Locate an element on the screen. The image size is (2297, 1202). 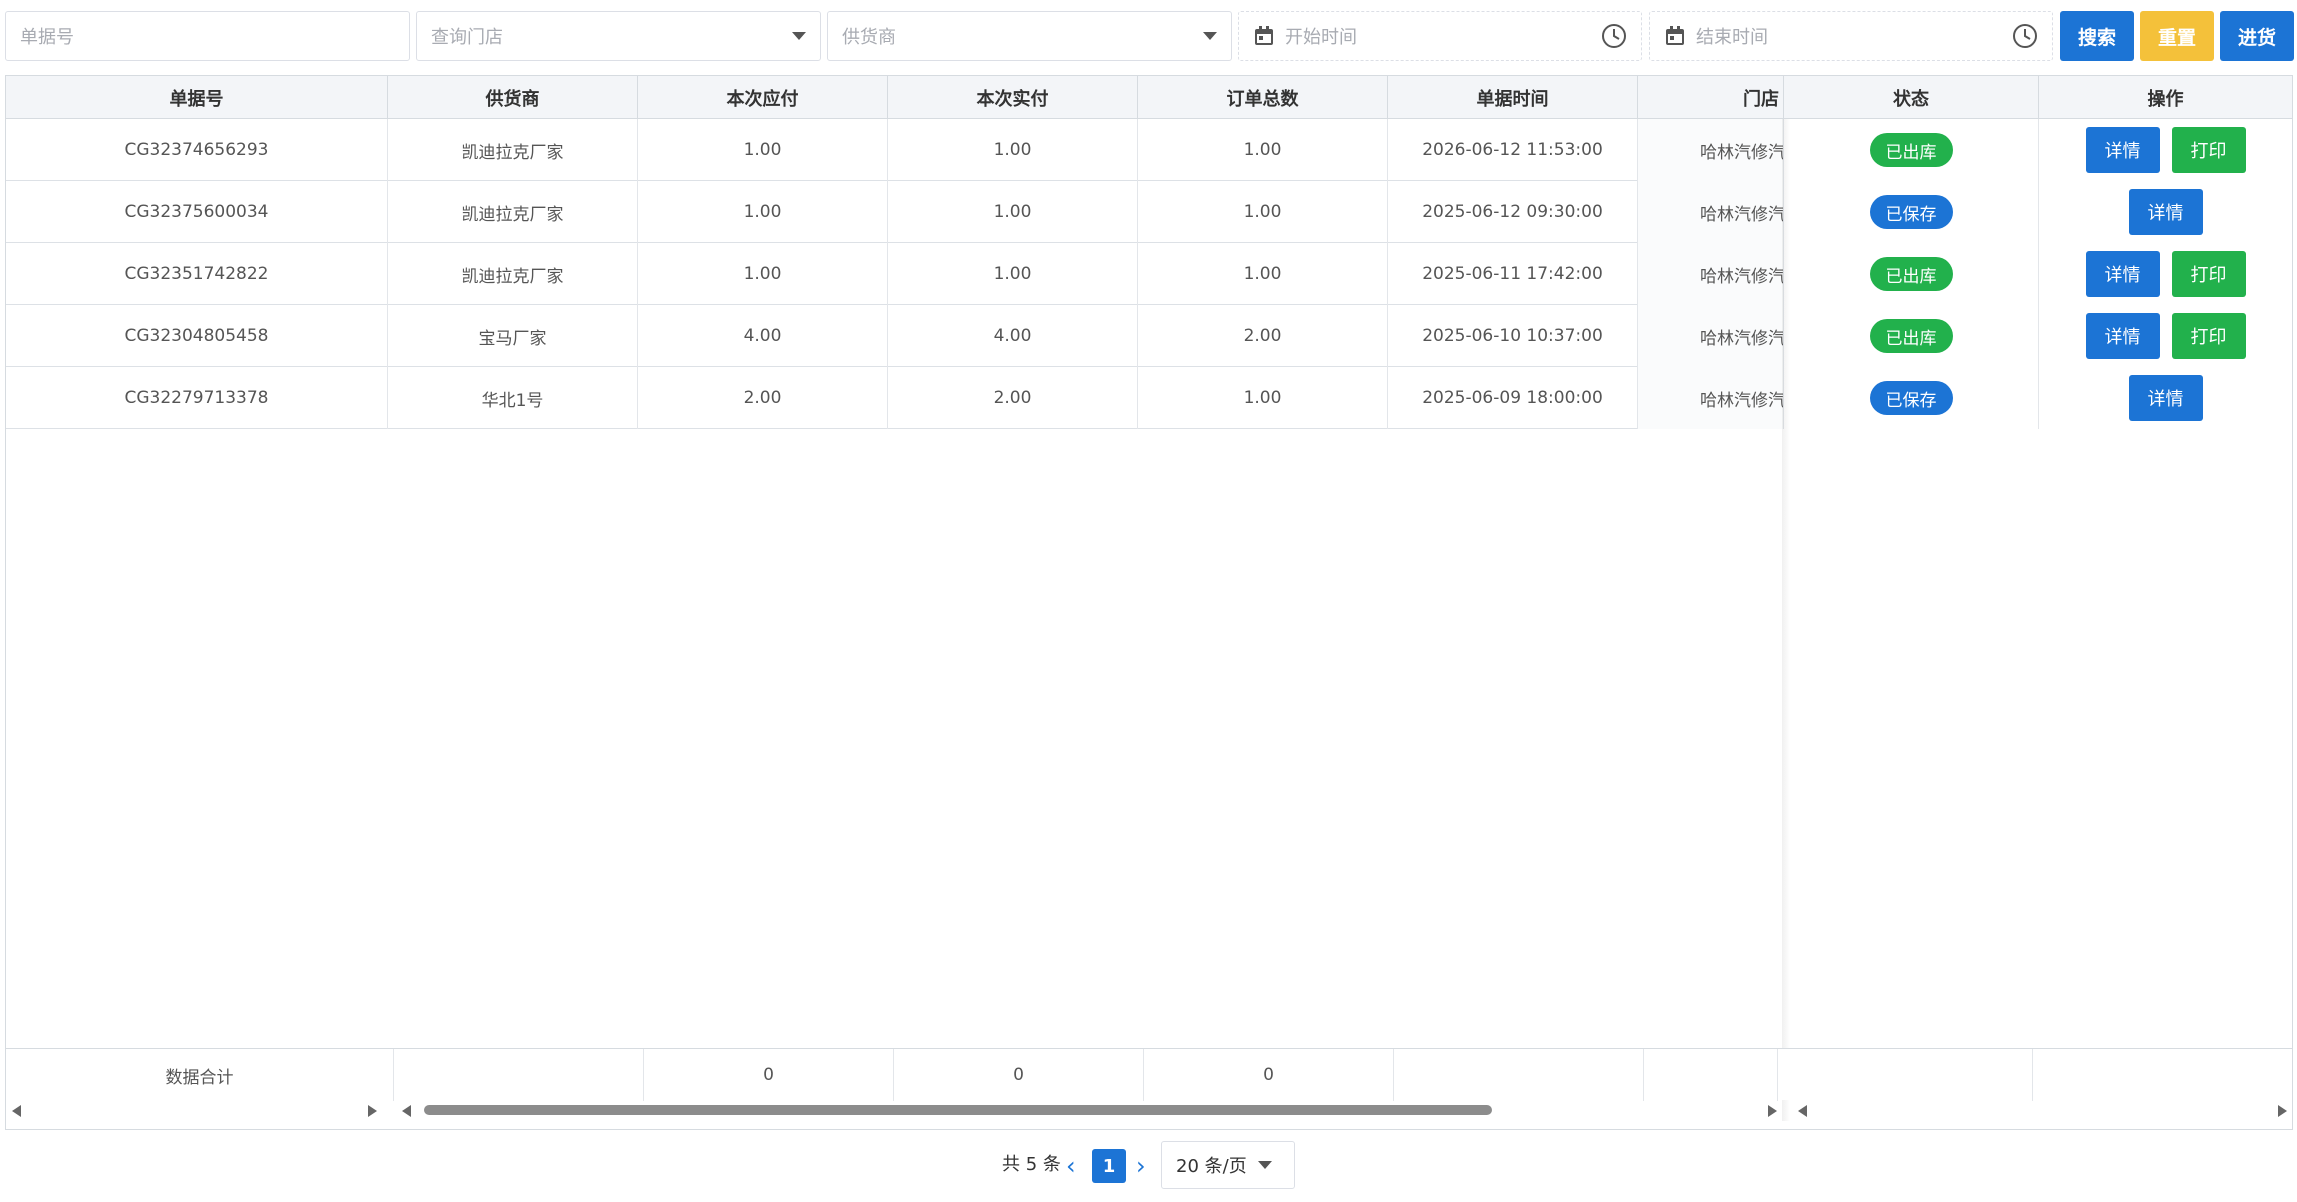
status-cell: 已保存 is located at coordinates (1911, 212).